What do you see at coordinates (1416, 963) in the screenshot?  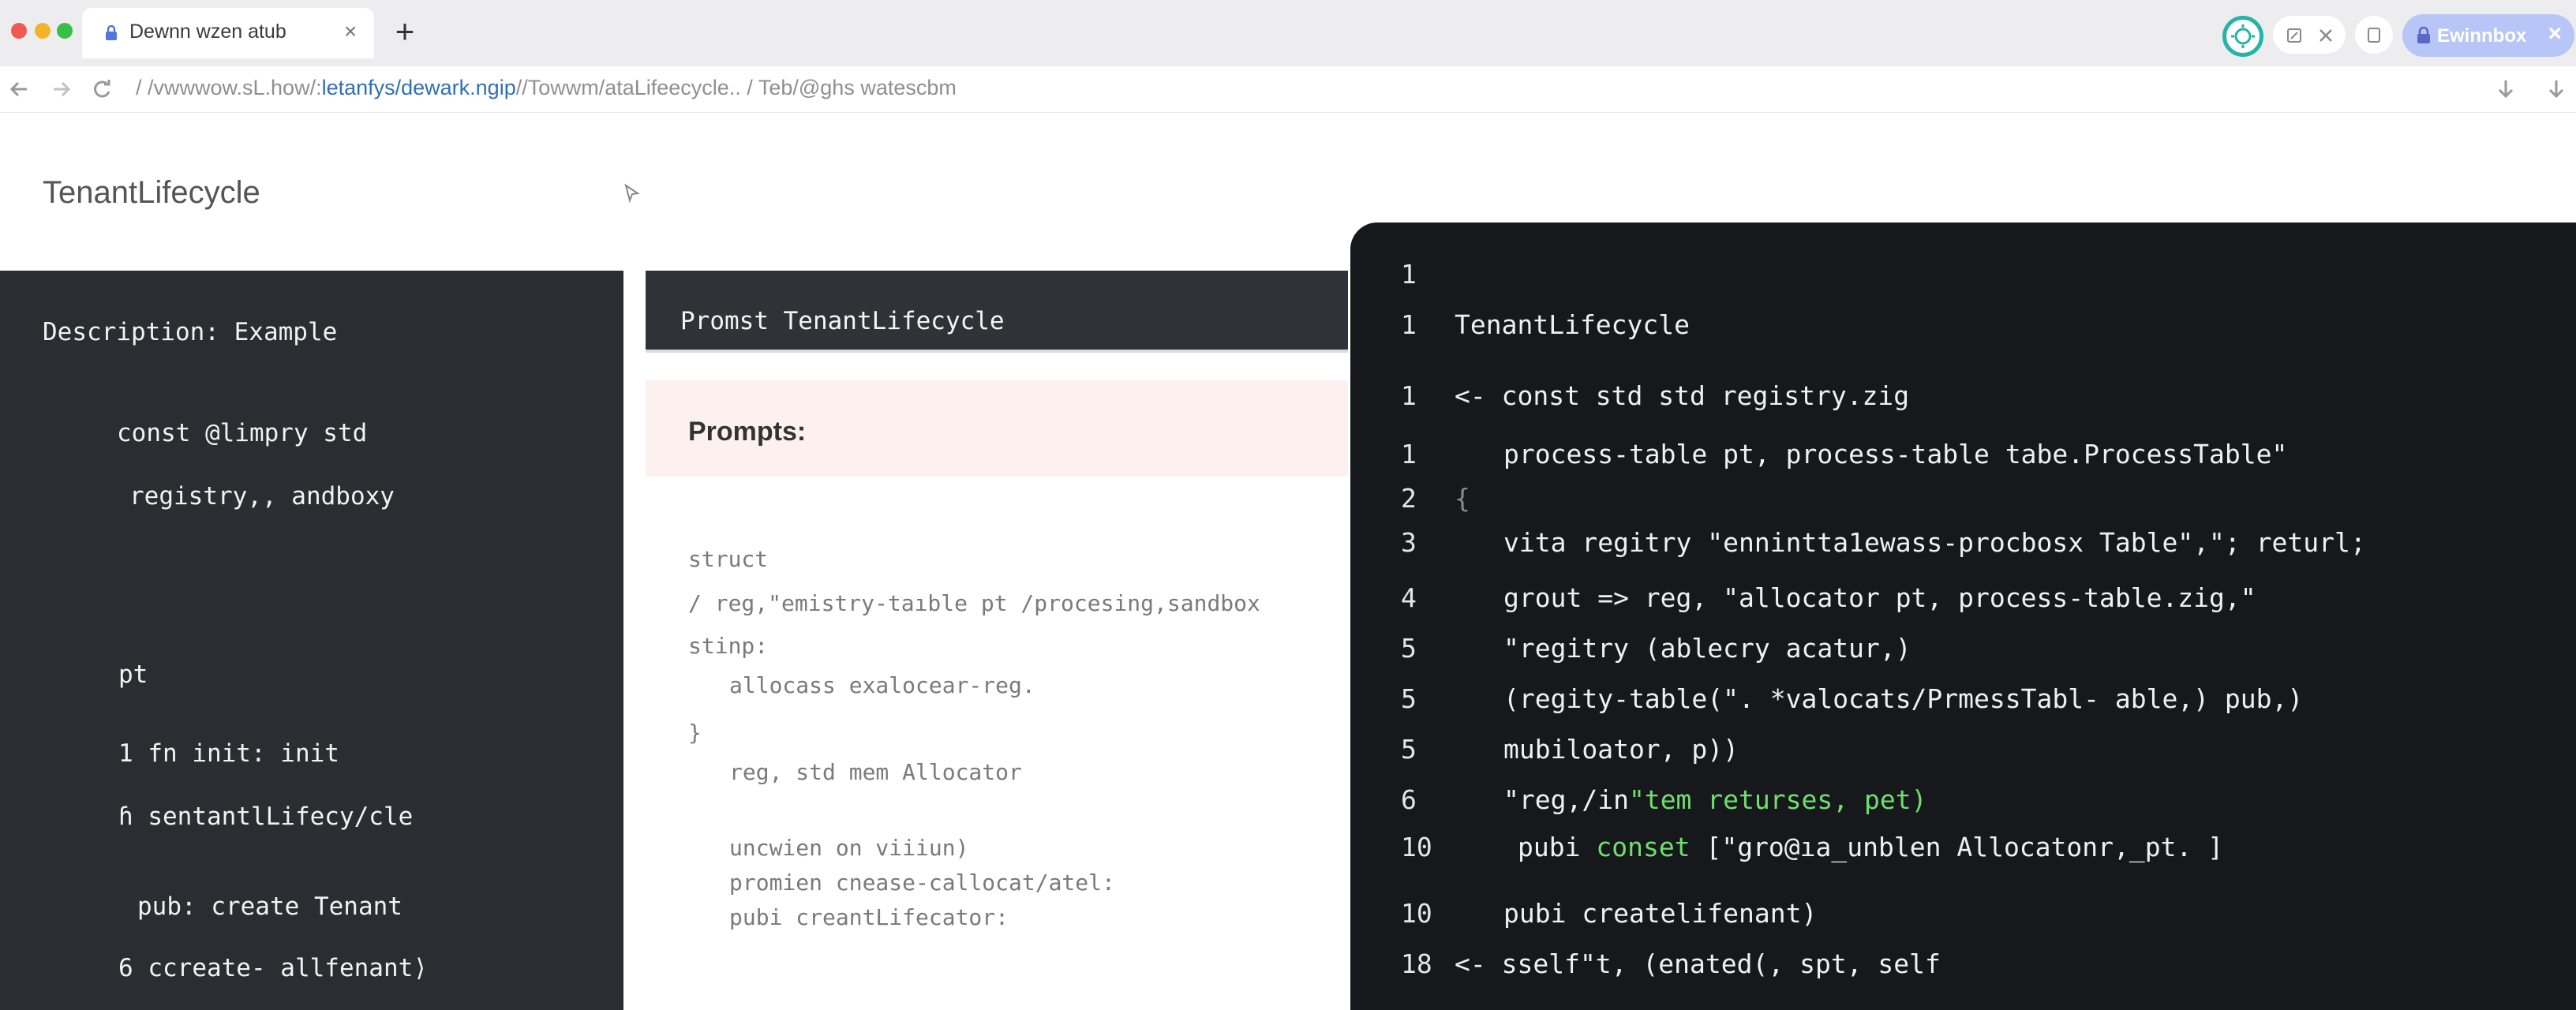 I see `line-number: 18` at bounding box center [1416, 963].